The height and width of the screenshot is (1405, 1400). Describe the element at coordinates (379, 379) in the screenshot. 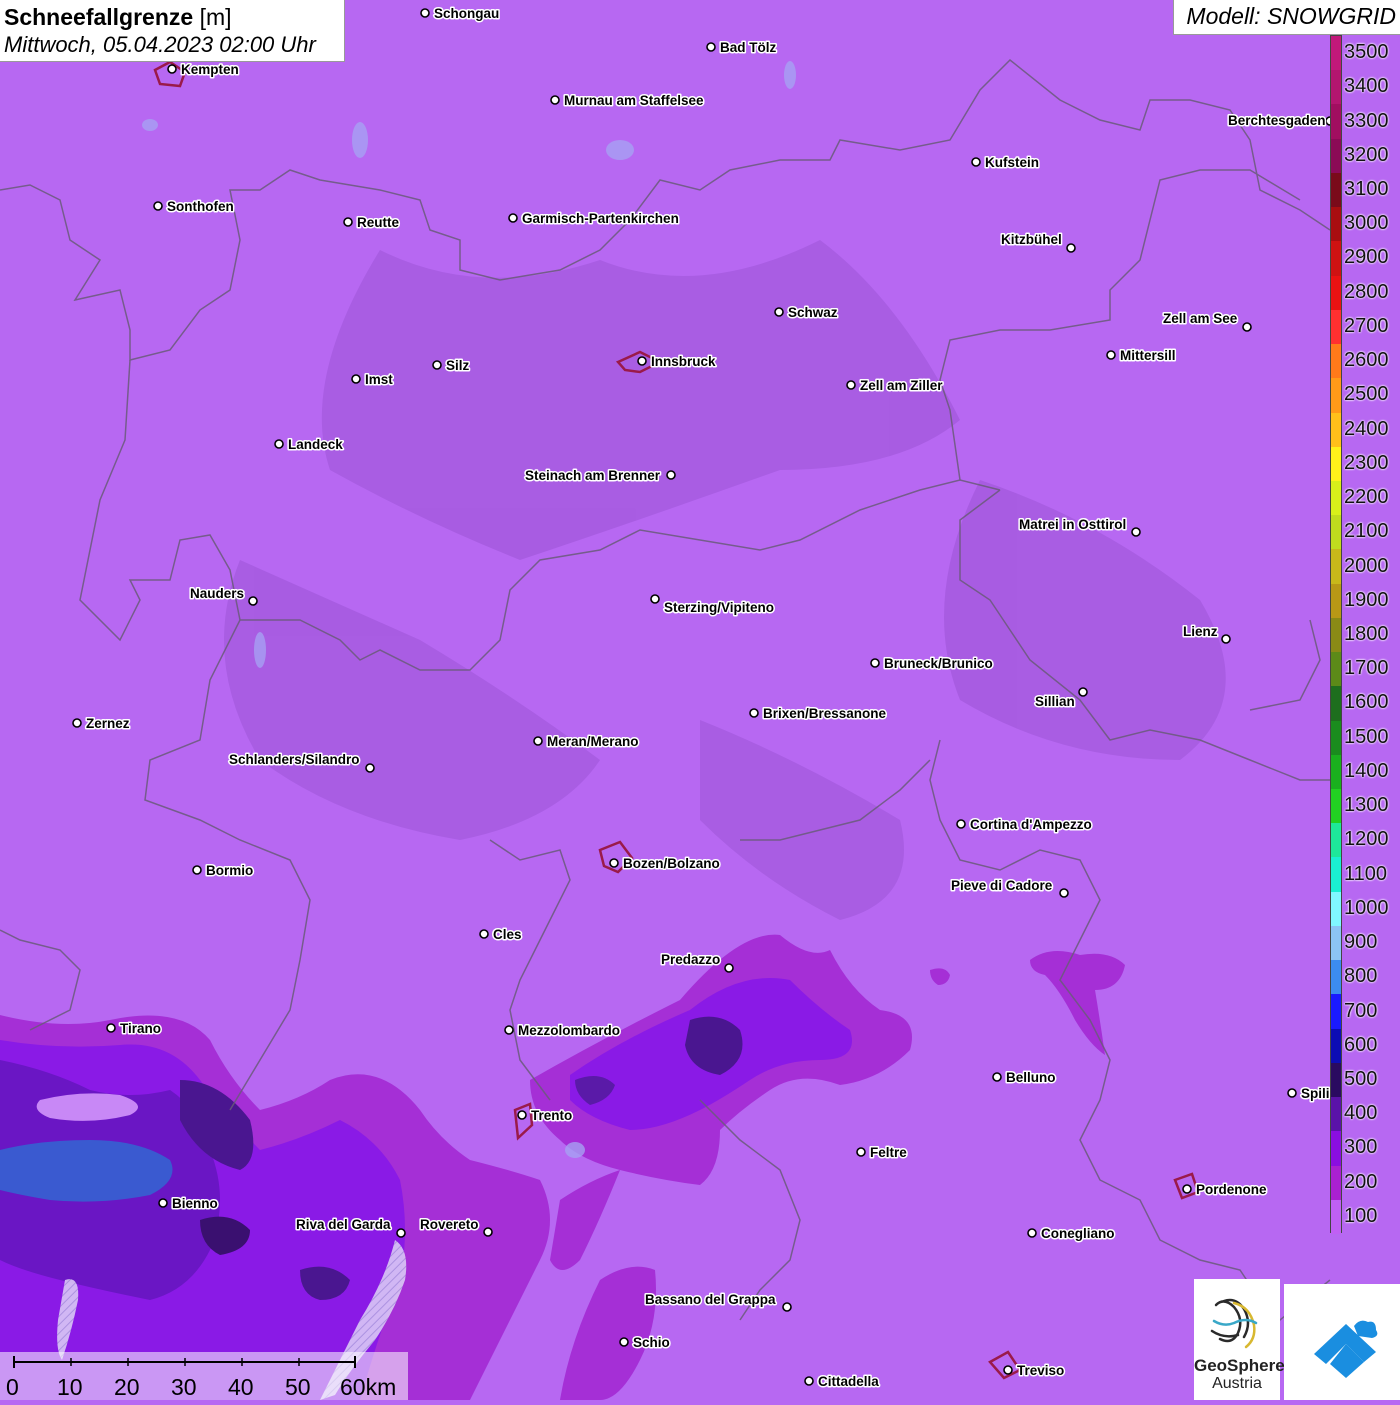

I see `city-label: Imst` at that location.